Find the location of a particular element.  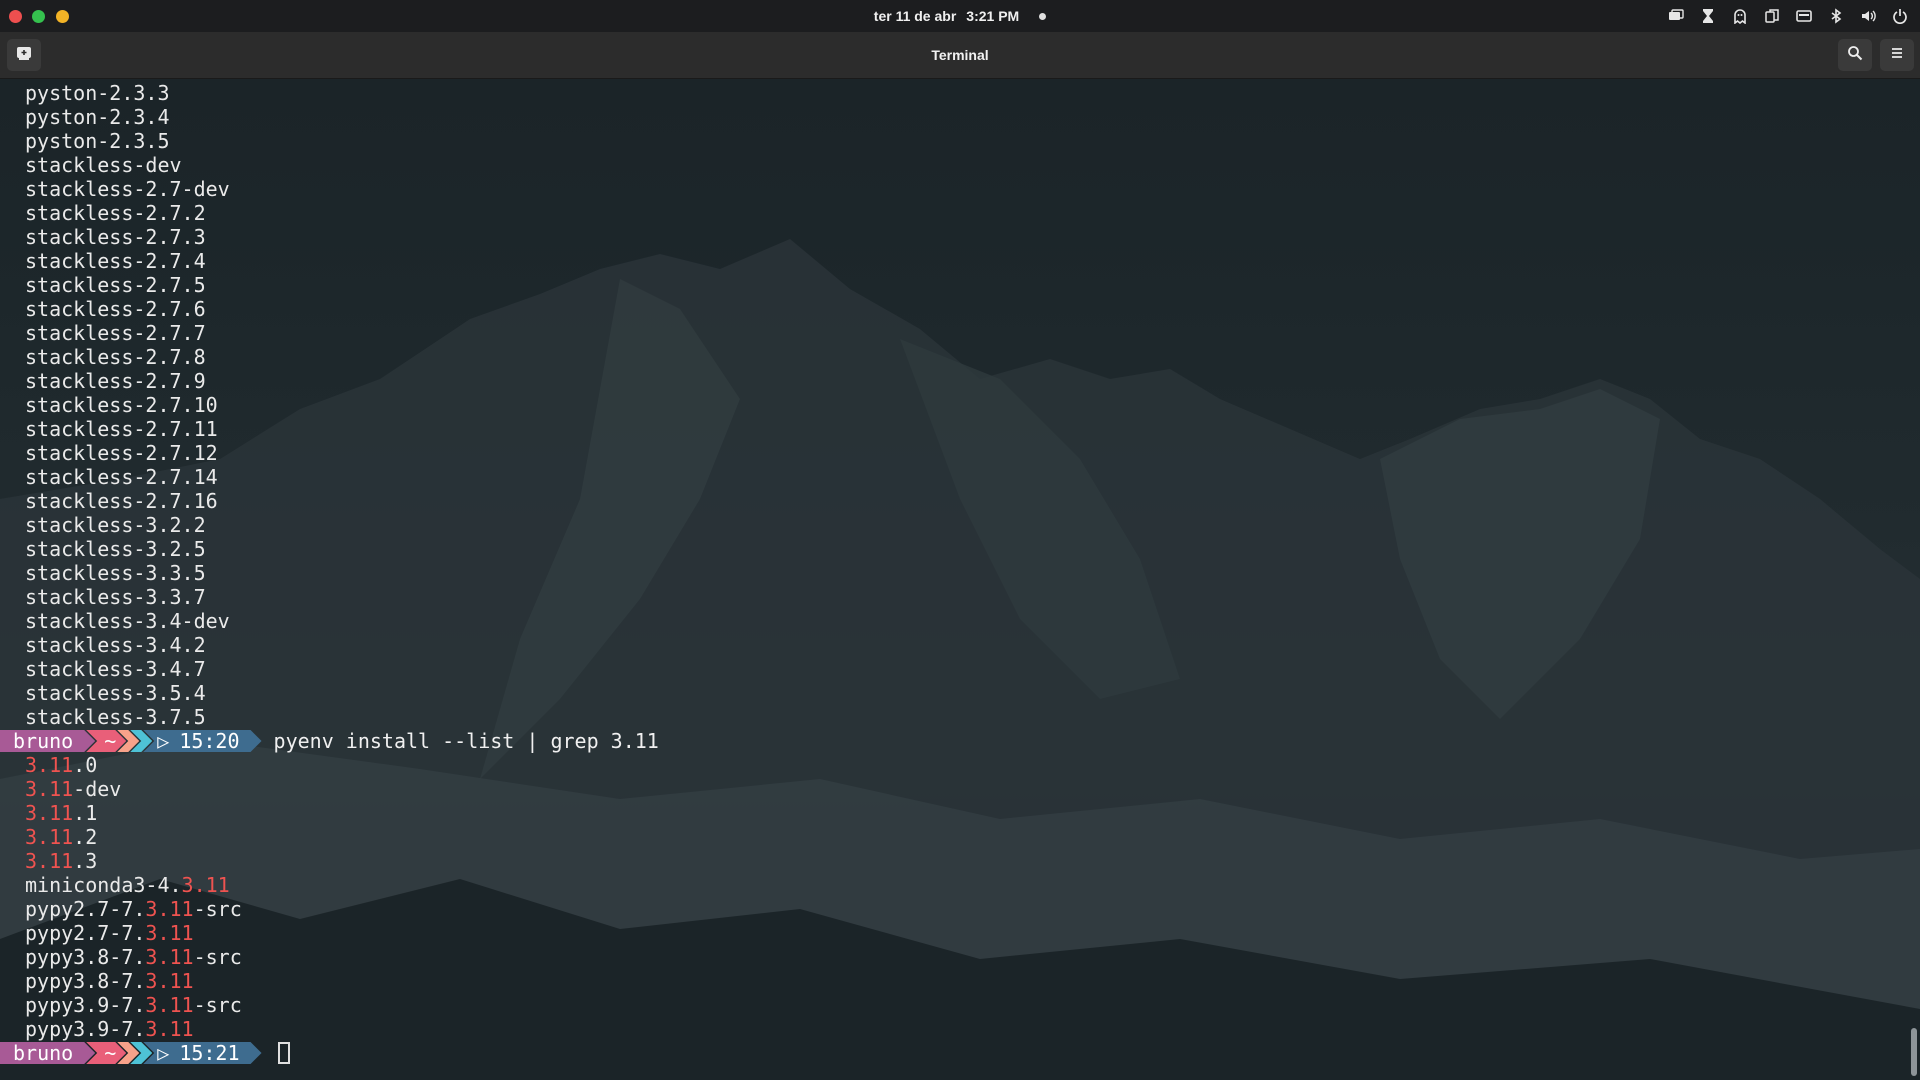

hamburger-menu-icon is located at coordinates (1897, 55).